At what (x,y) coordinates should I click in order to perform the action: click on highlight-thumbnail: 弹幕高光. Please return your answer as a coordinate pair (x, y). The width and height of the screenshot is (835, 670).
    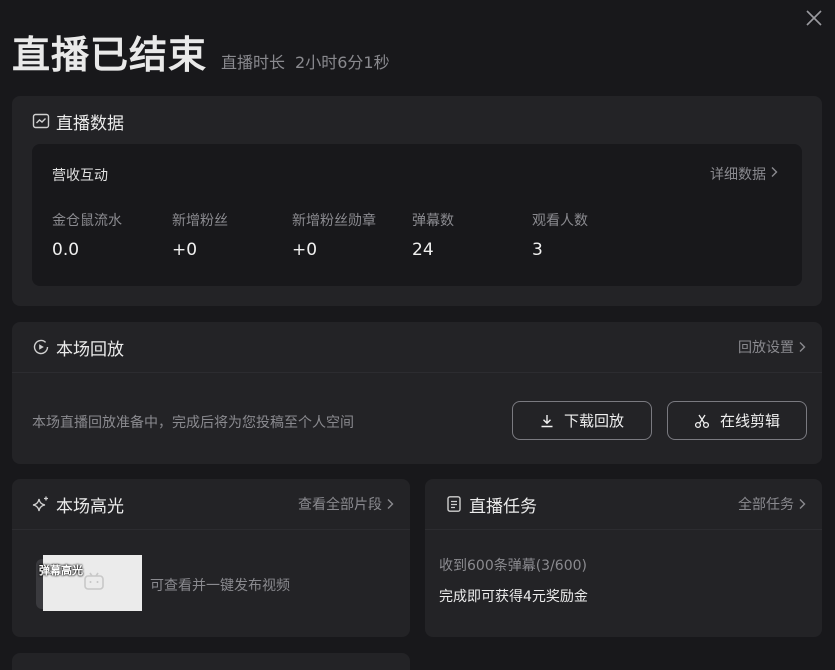
    Looking at the image, I should click on (89, 583).